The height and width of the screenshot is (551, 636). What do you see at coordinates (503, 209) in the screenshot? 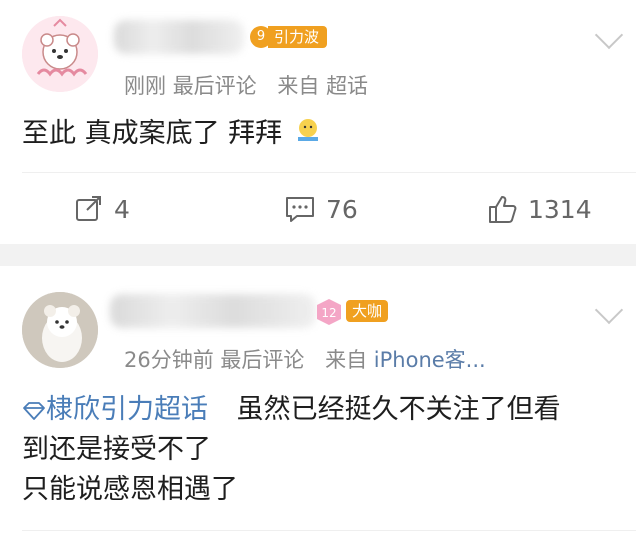
I see `like-icon` at bounding box center [503, 209].